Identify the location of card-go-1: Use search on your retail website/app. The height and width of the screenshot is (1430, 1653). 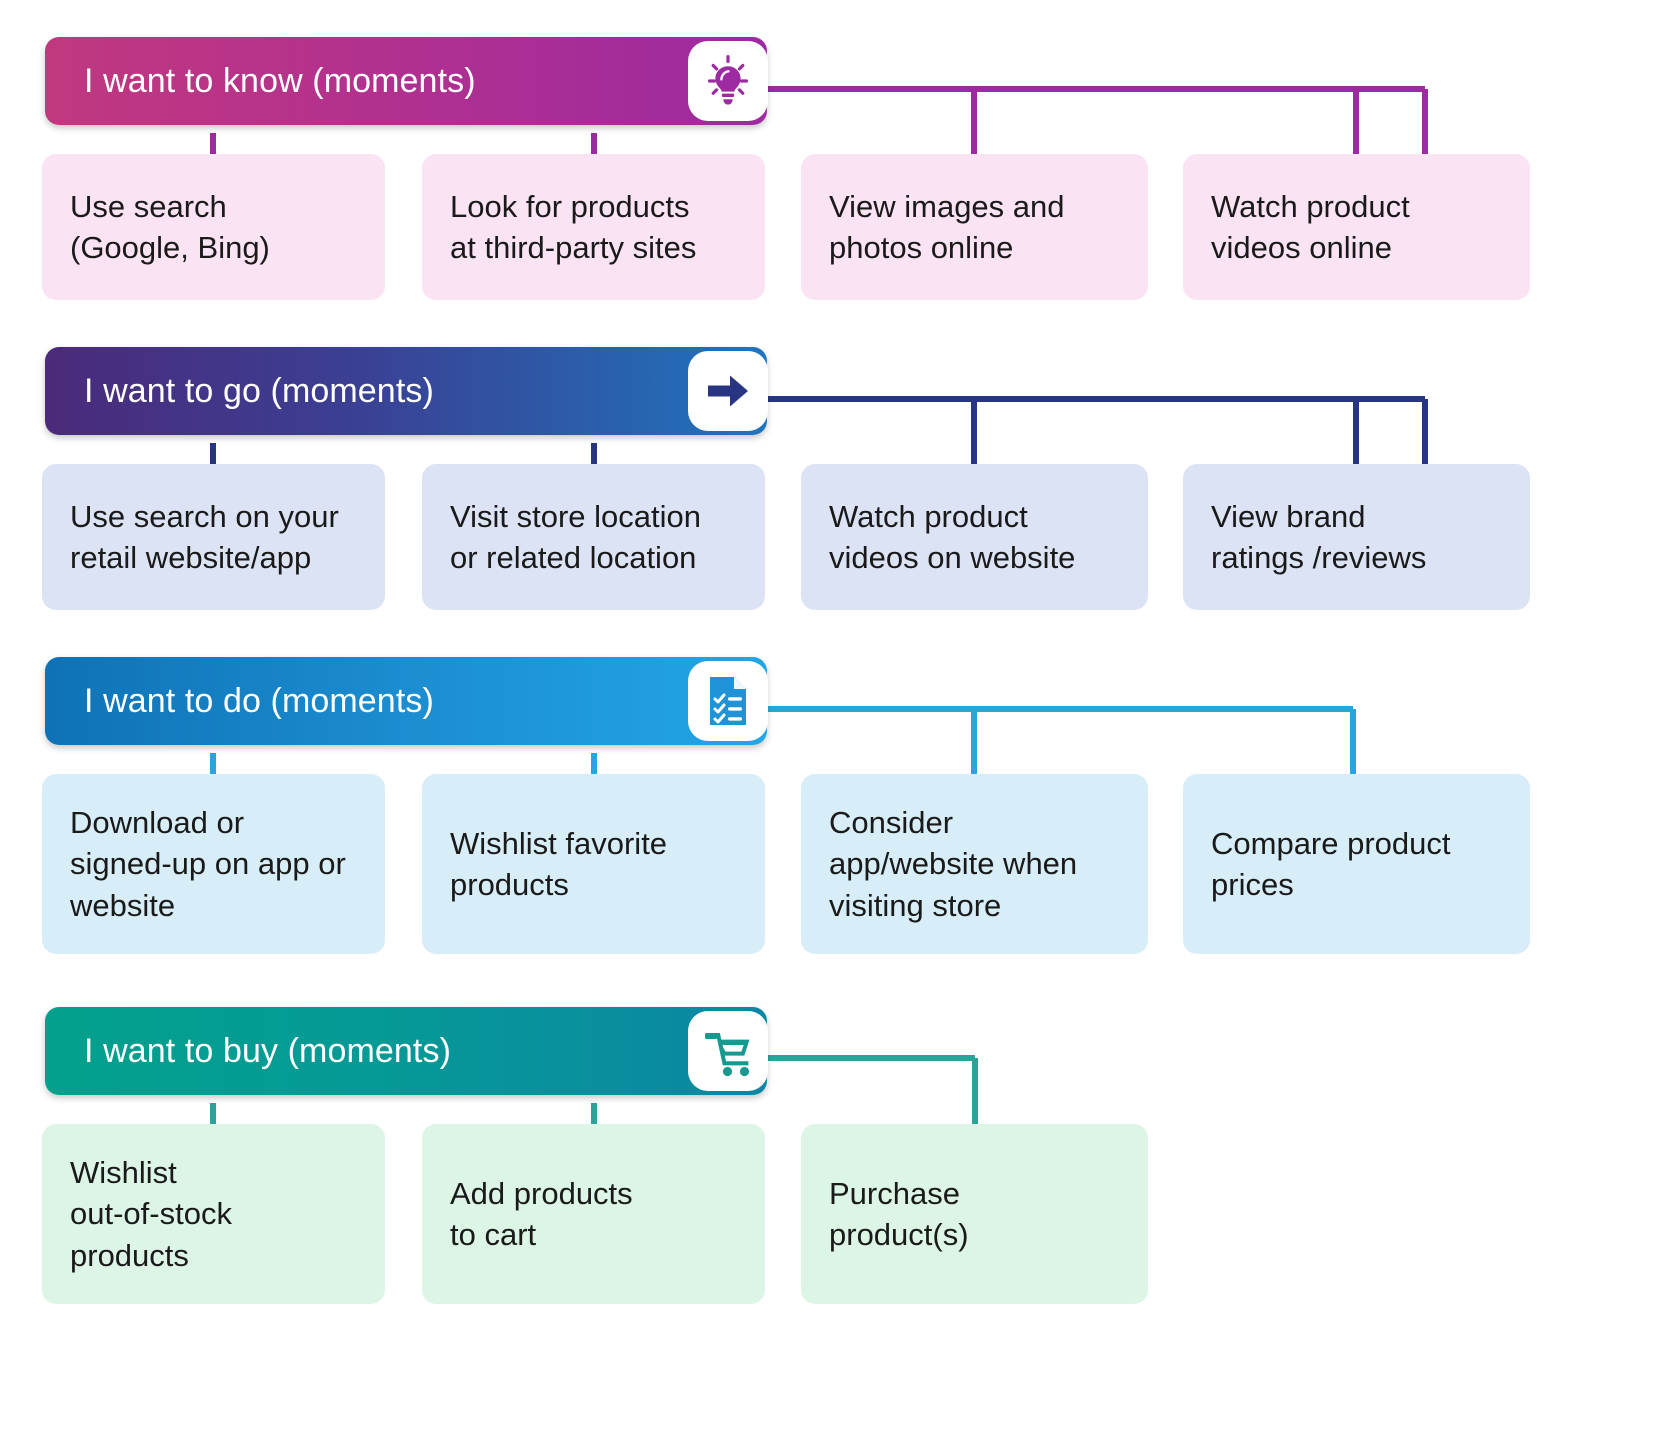
(213, 537).